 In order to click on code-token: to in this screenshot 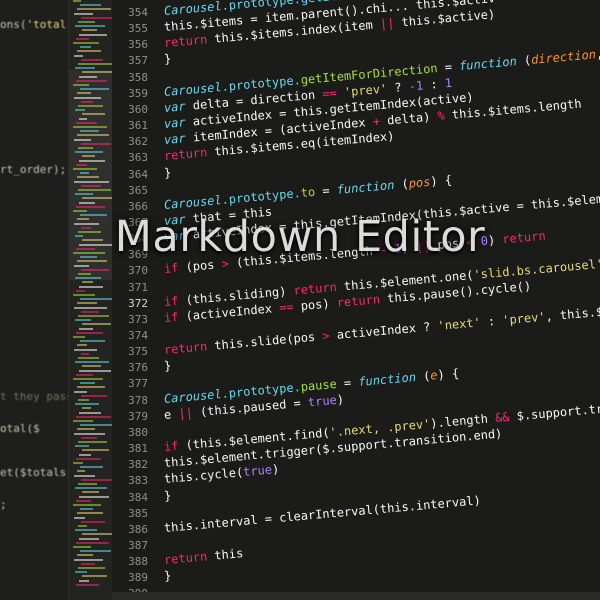, I will do `click(308, 192)`.